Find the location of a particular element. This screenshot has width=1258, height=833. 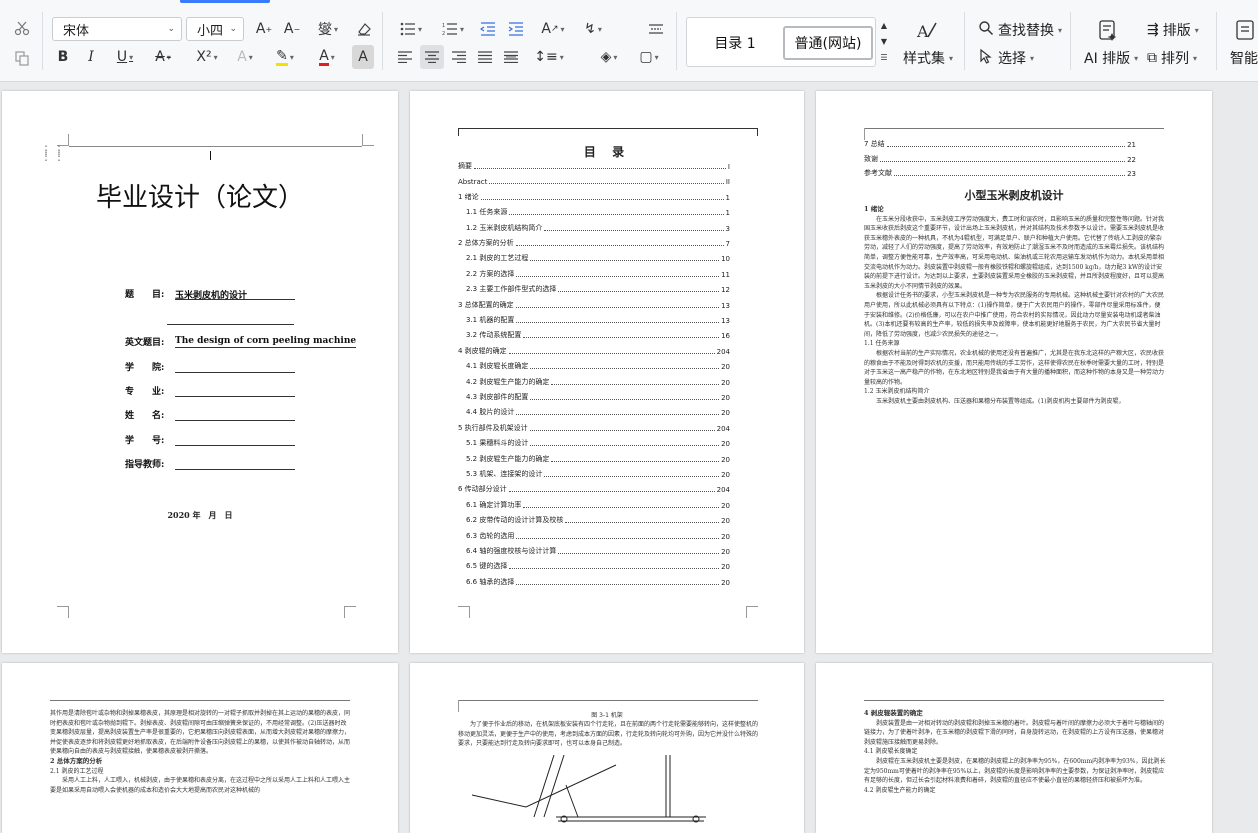

numbered-list-icon: 1 2 ▾ is located at coordinates (453, 29).